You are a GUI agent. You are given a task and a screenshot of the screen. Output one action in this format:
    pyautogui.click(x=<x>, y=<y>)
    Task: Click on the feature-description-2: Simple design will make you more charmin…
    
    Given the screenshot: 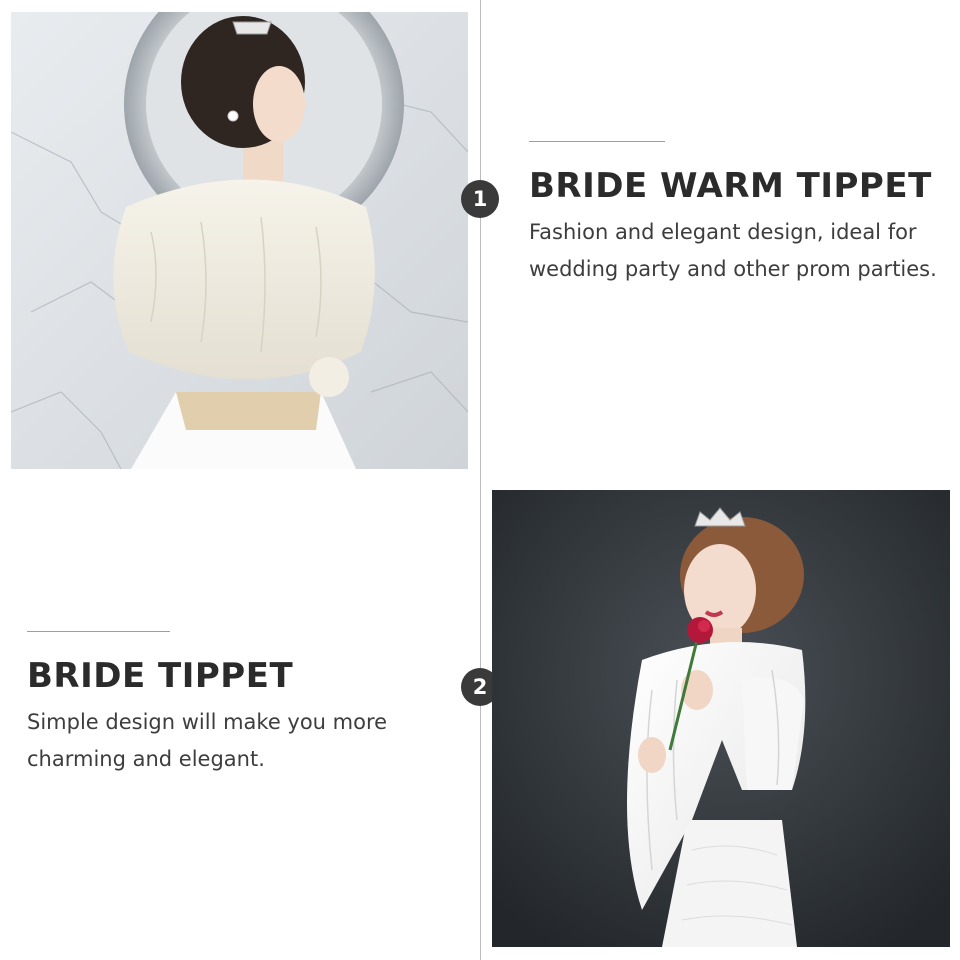 What is the action you would take?
    pyautogui.click(x=207, y=740)
    